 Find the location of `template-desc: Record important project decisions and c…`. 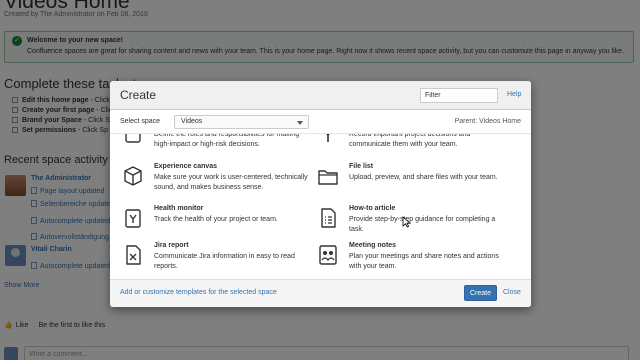

template-desc: Record important project decisions and c… is located at coordinates (410, 141).